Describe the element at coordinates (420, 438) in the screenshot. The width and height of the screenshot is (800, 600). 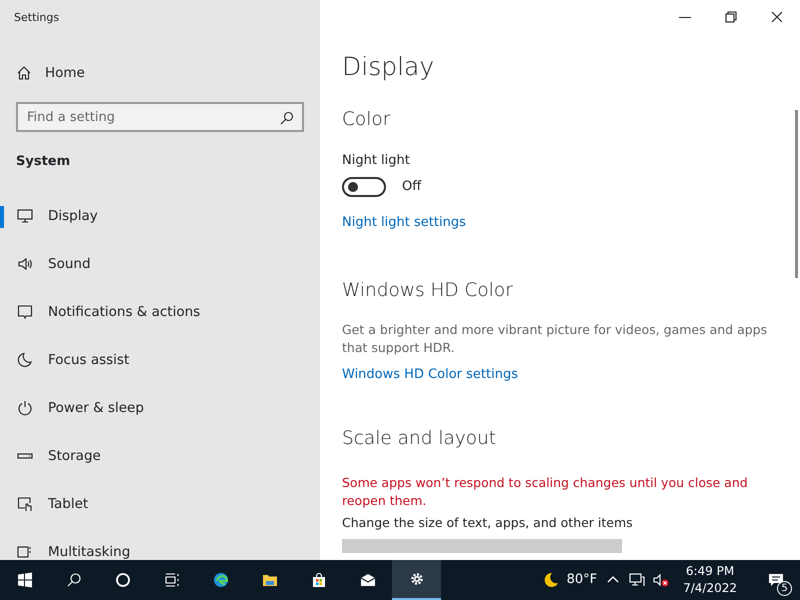
I see `section-heading: Scale and layout` at that location.